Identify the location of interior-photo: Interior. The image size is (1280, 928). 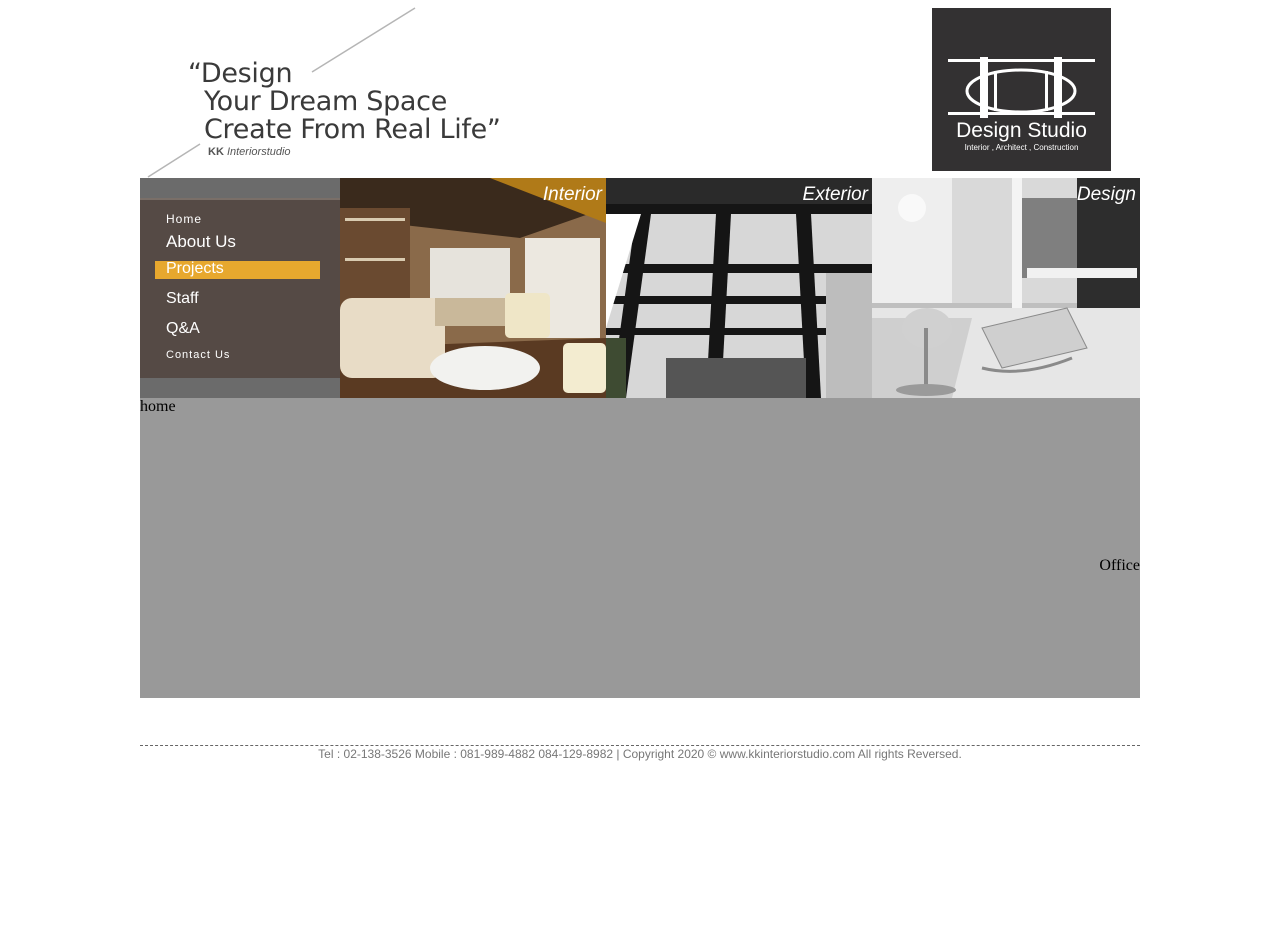
(473, 288).